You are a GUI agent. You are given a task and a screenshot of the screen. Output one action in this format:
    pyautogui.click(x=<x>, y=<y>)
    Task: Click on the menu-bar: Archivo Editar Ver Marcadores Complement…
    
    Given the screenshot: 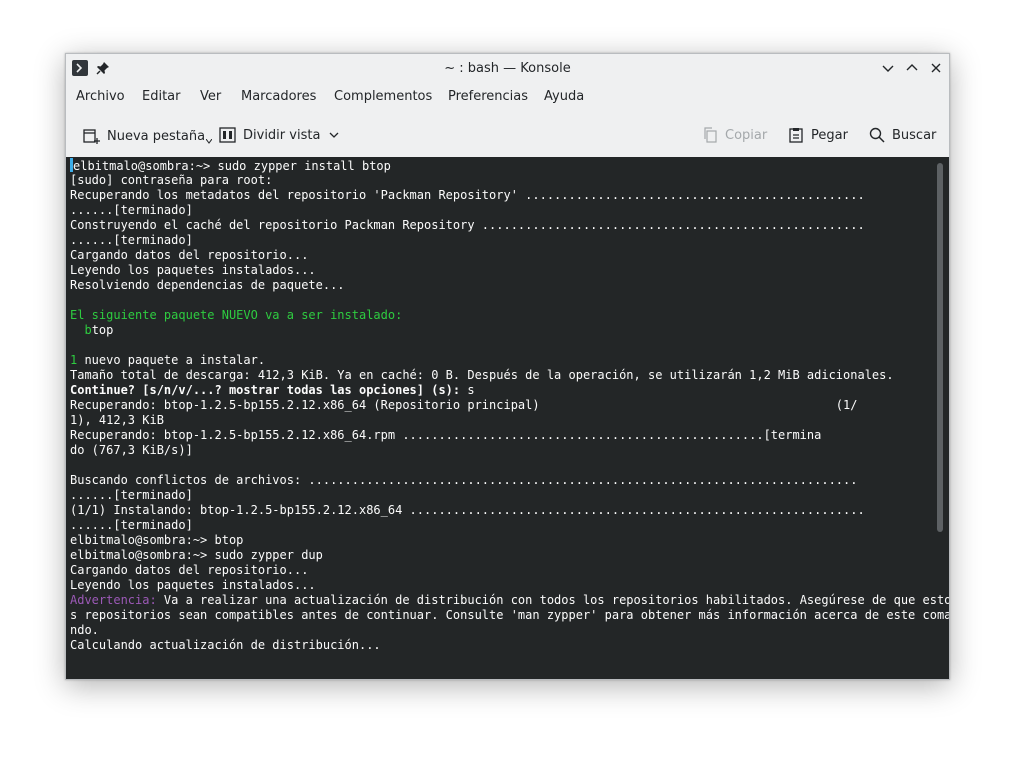 What is the action you would take?
    pyautogui.click(x=507, y=98)
    